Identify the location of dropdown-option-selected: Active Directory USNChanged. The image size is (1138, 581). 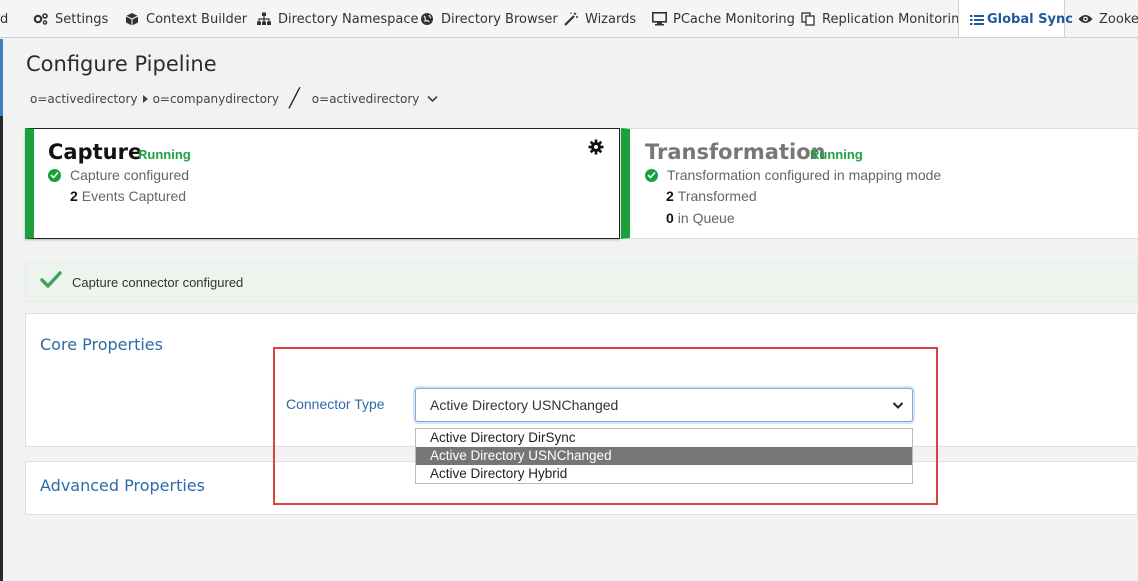
(664, 456).